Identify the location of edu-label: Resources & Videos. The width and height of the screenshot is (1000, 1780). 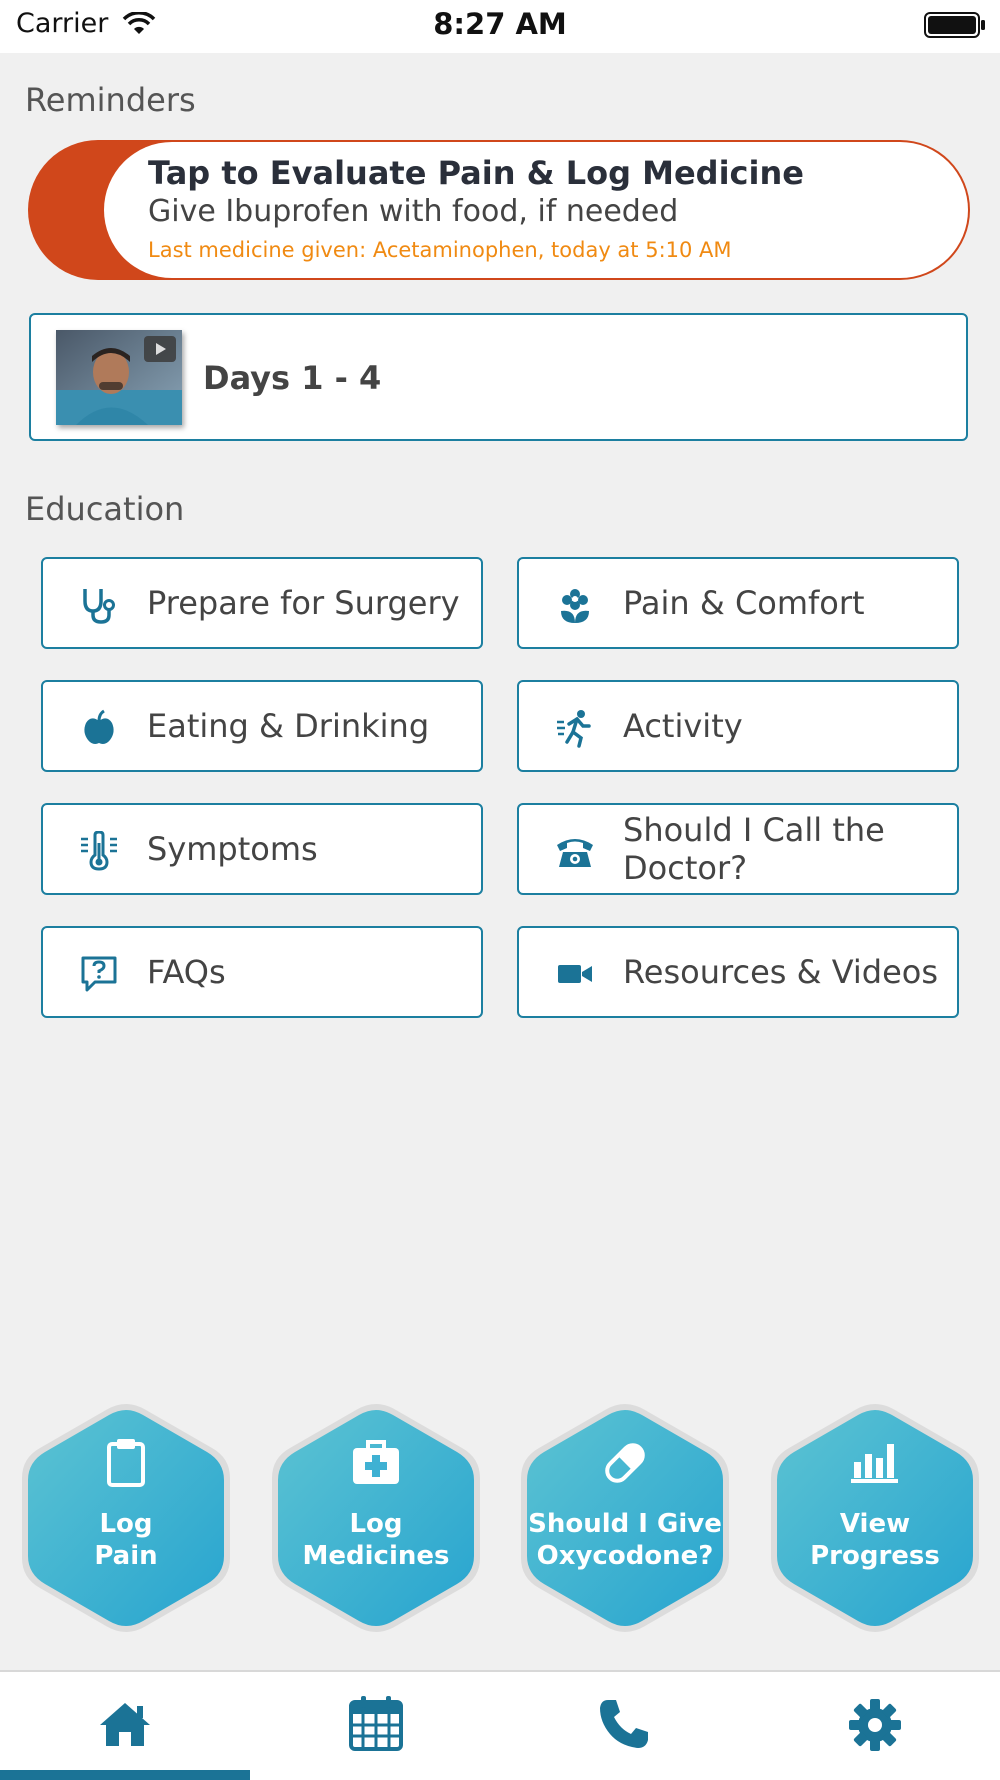
(781, 972).